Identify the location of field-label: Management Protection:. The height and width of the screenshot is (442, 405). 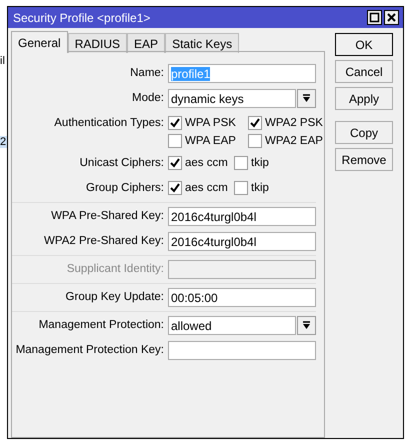
(101, 325).